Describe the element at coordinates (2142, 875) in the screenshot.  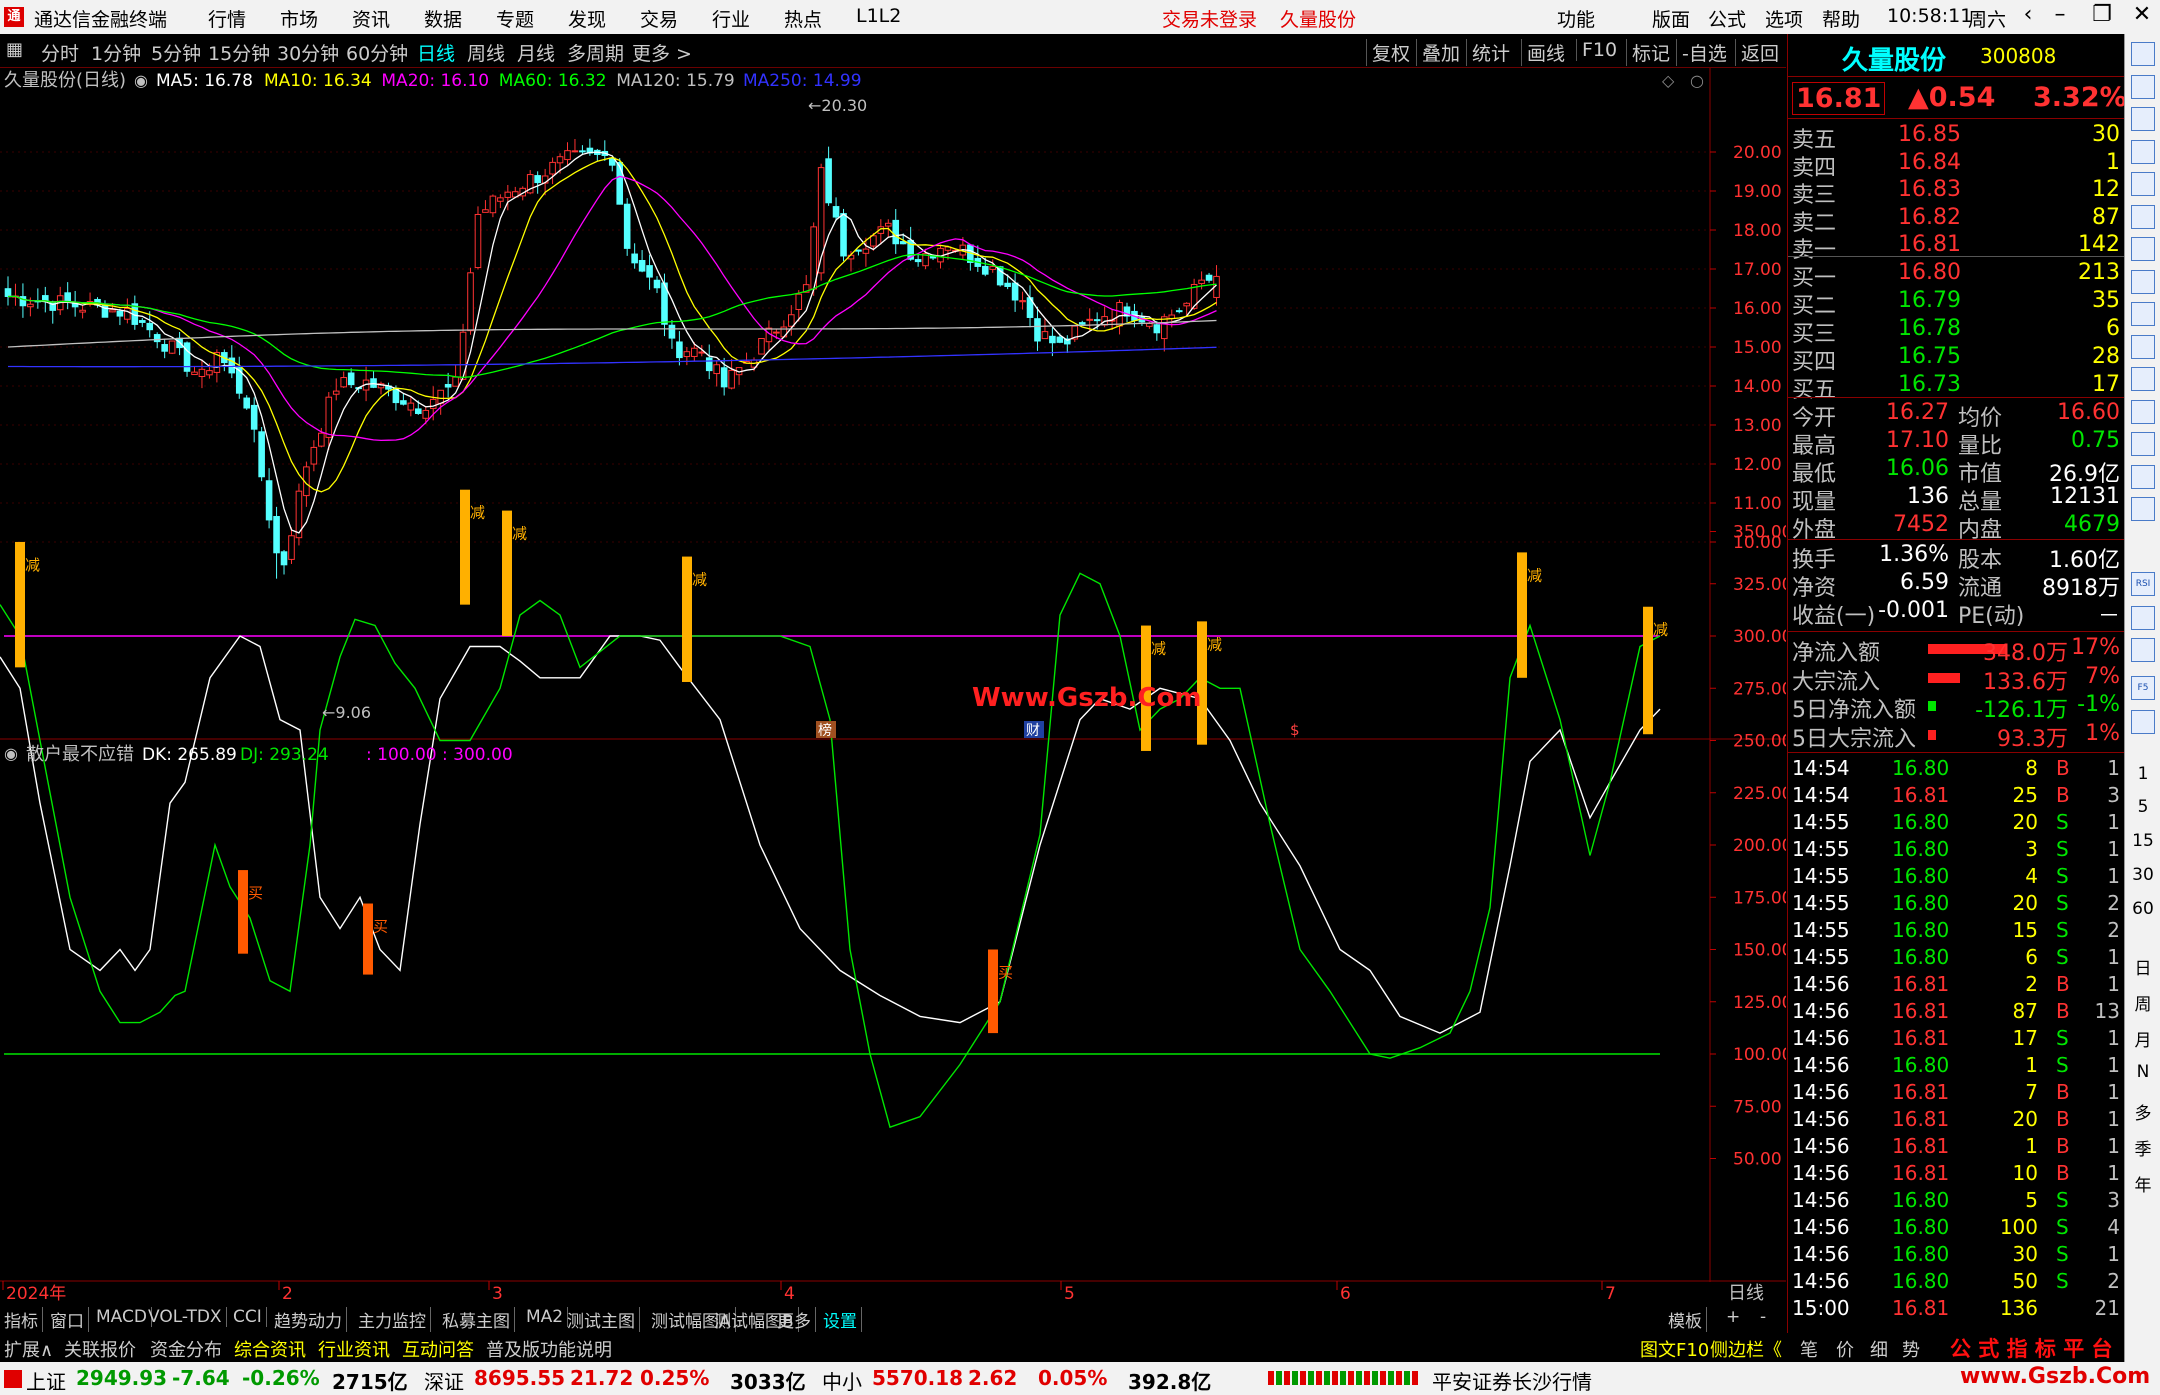
I see `sidebar-period-3: 30` at that location.